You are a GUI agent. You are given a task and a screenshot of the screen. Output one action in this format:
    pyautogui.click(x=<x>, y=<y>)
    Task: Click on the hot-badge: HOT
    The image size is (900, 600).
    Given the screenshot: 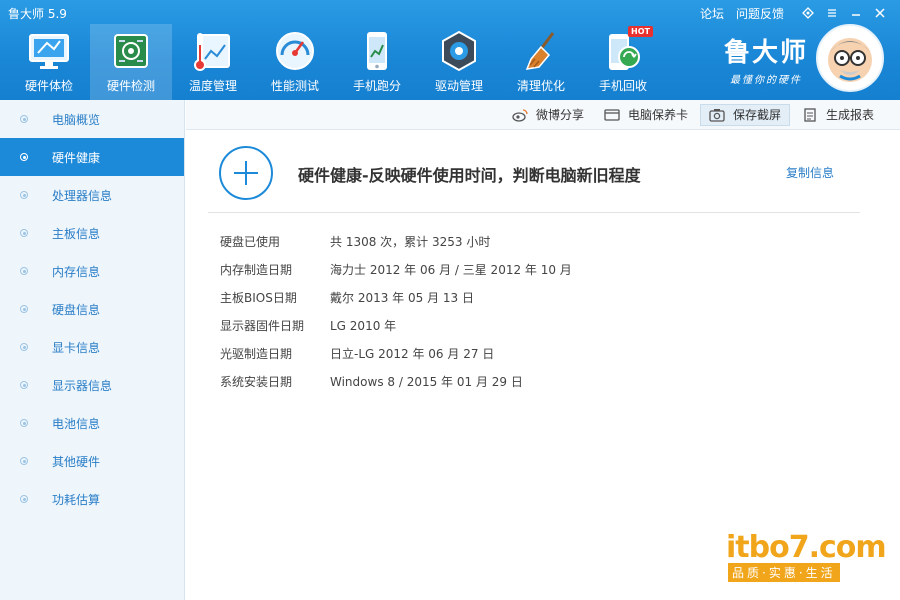 What is the action you would take?
    pyautogui.click(x=640, y=31)
    